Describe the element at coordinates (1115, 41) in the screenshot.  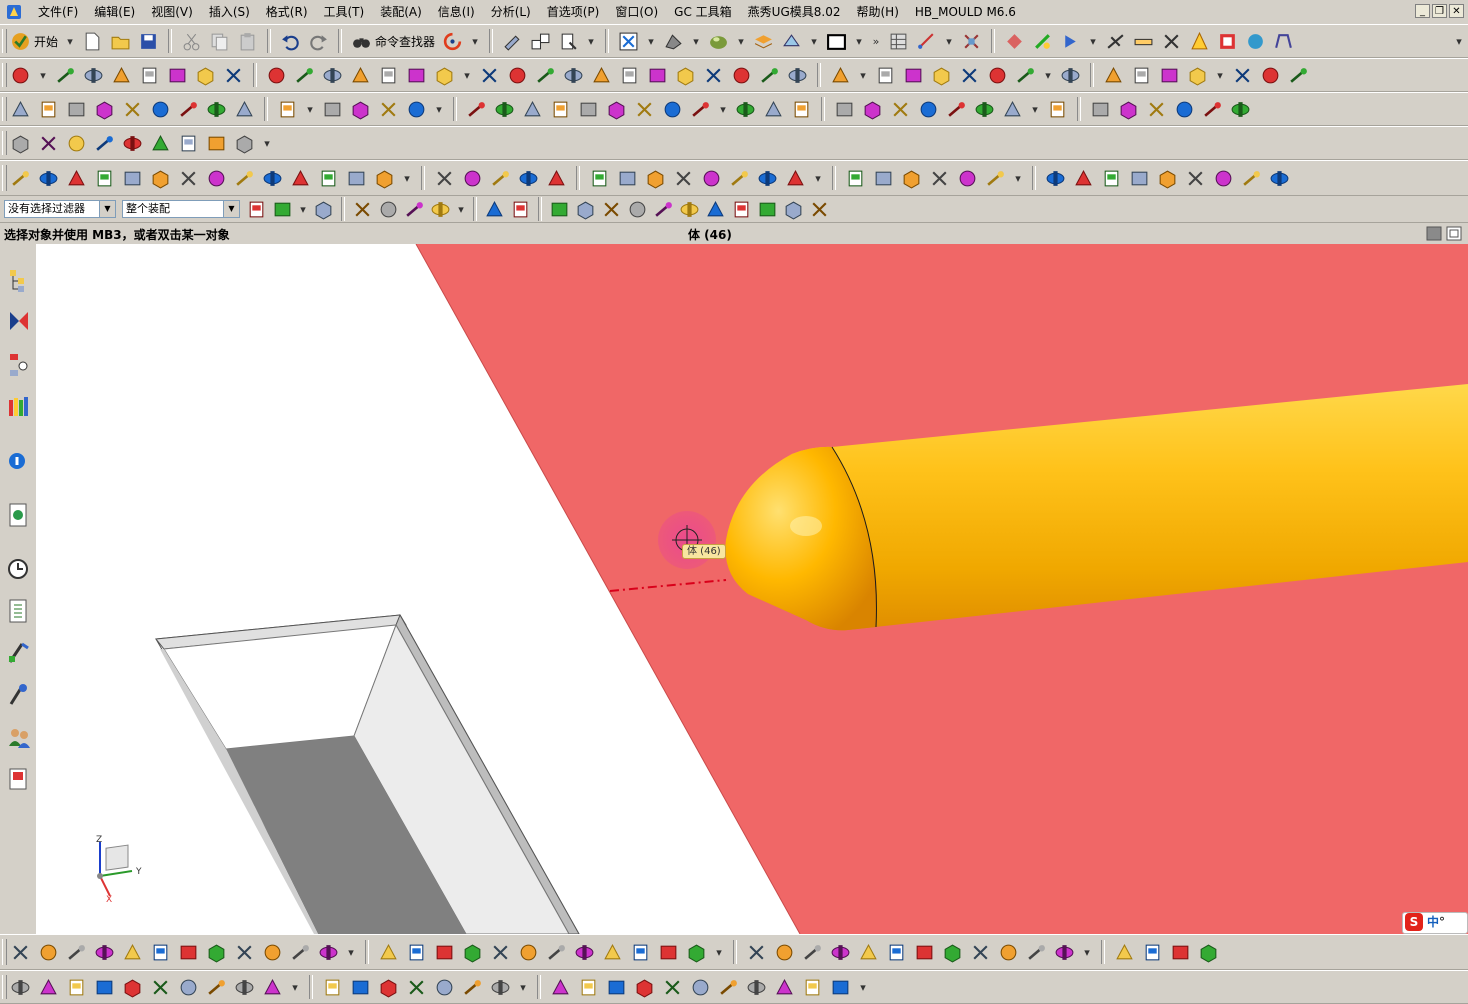
I see `dimension-icon` at that location.